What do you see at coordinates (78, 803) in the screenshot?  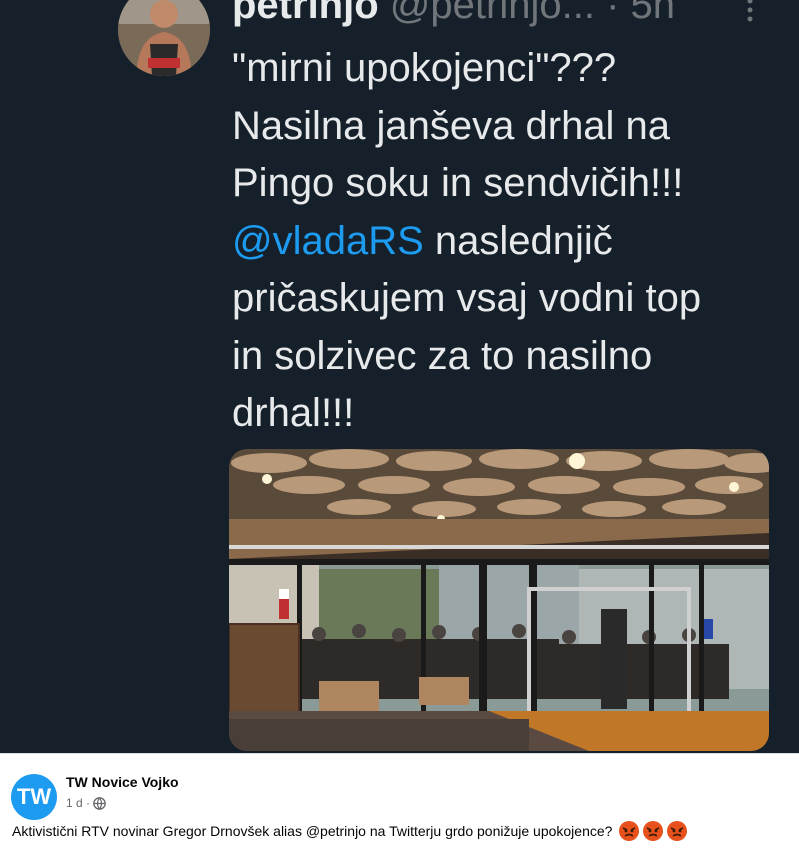 I see `post-timestamp: 1 d ·` at bounding box center [78, 803].